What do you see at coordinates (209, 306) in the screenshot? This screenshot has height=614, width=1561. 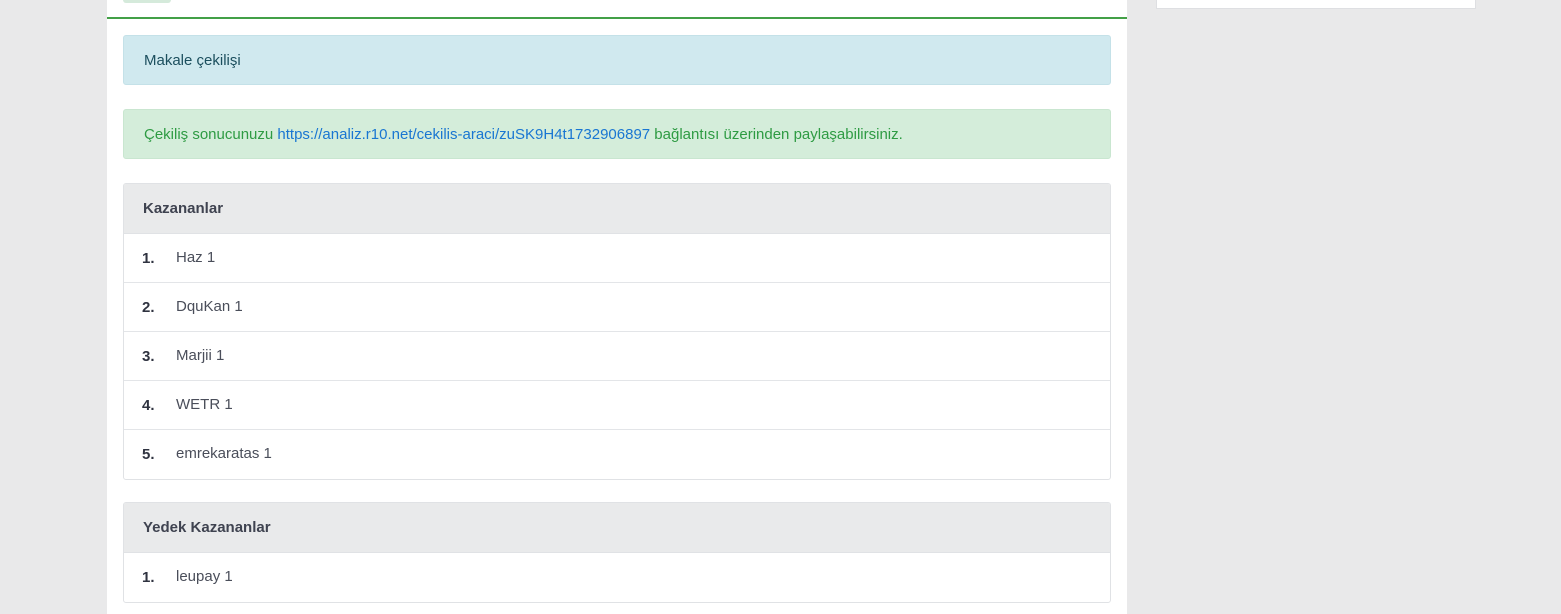 I see `winner-name: DquKan 1` at bounding box center [209, 306].